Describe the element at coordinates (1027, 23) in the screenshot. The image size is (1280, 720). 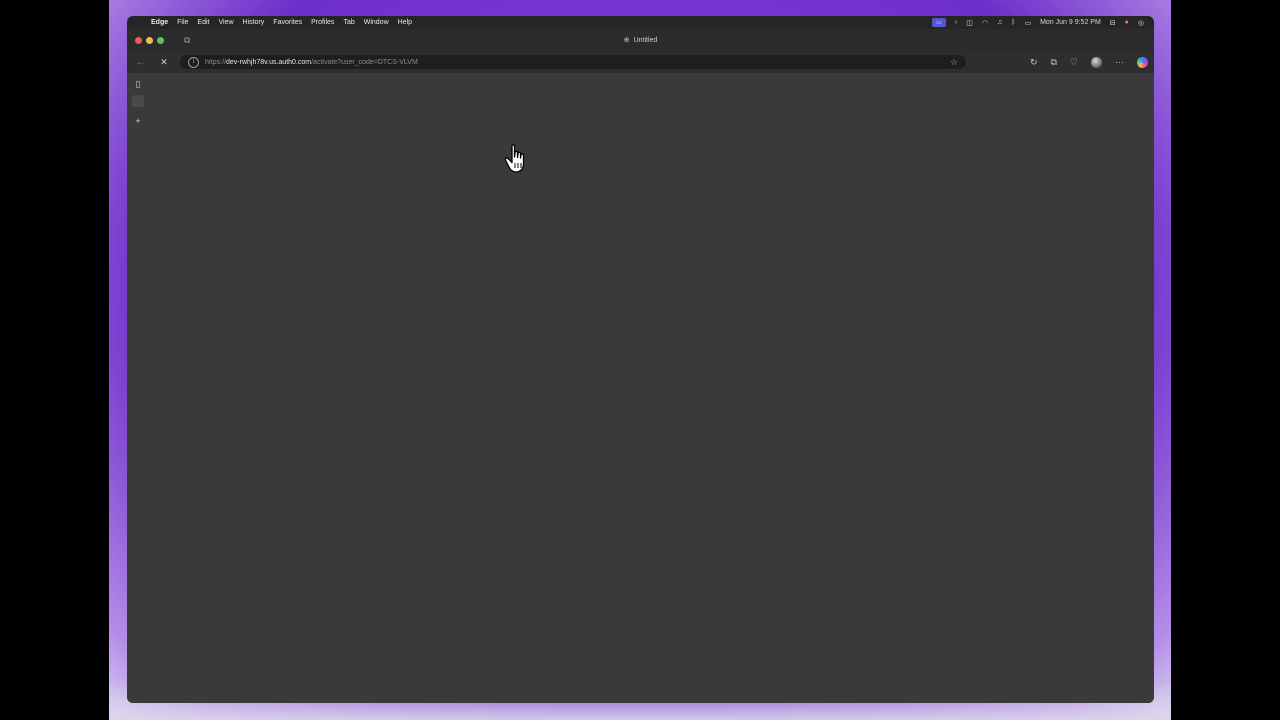
I see `battery-icon: ▭` at that location.